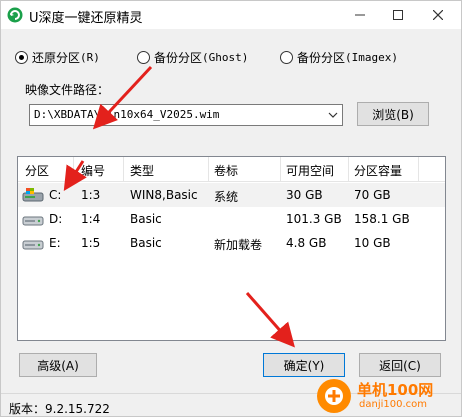  I want to click on watermark-logo-icon, so click(334, 396).